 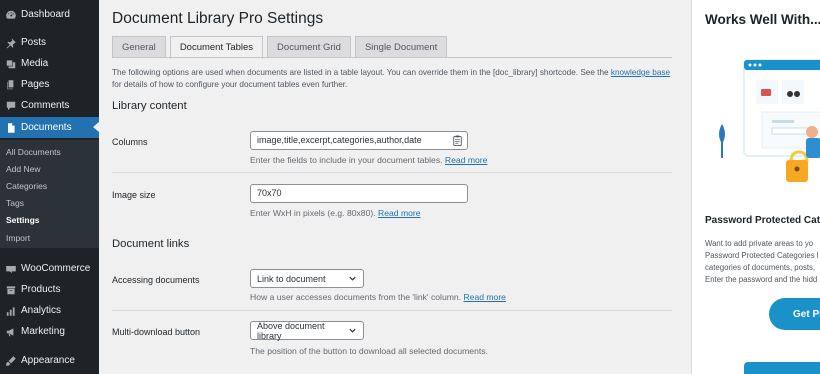 I want to click on sidebar-item-appearance: Appearance, so click(x=49, y=360).